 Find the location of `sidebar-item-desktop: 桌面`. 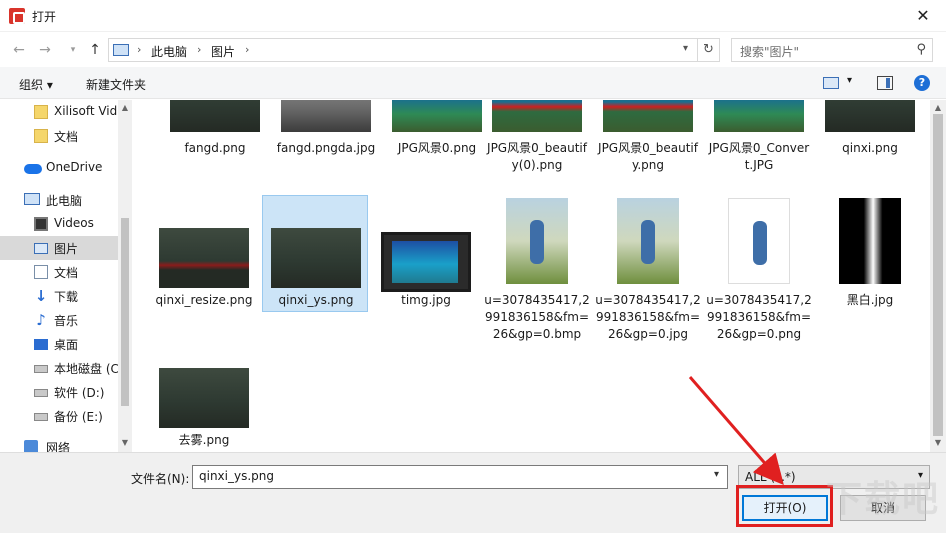

sidebar-item-desktop: 桌面 is located at coordinates (59, 344).